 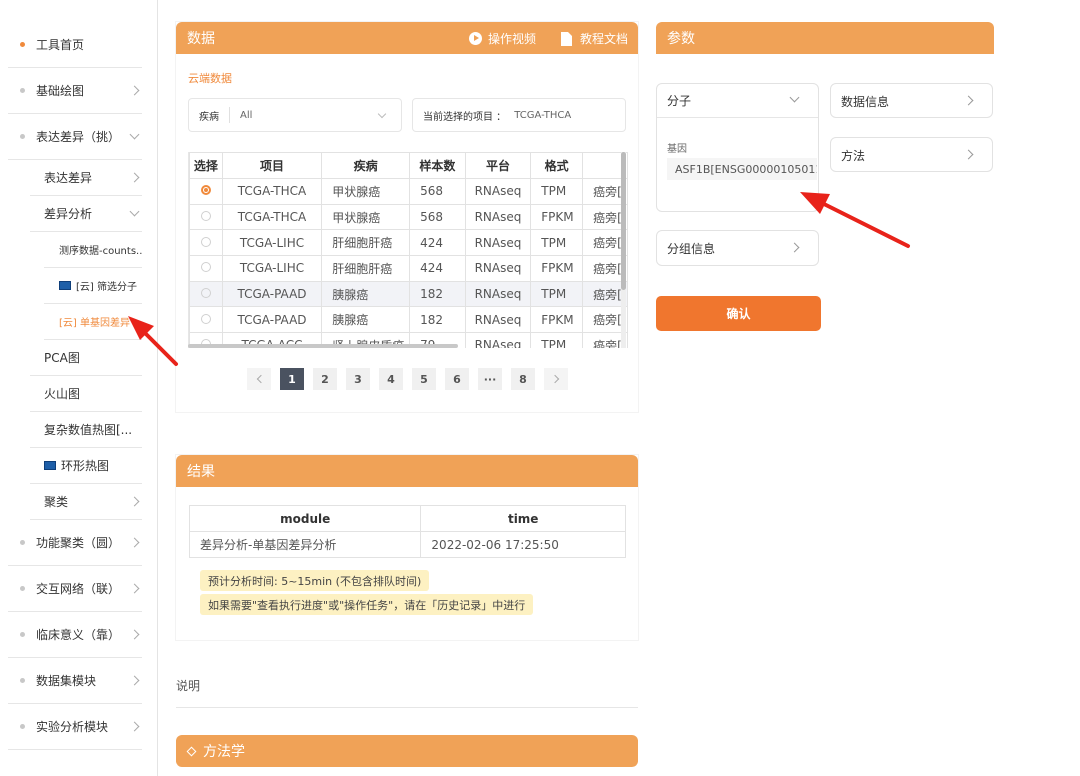 I want to click on sidebar-item-diff-analysis: 差异分析, so click(x=86, y=214).